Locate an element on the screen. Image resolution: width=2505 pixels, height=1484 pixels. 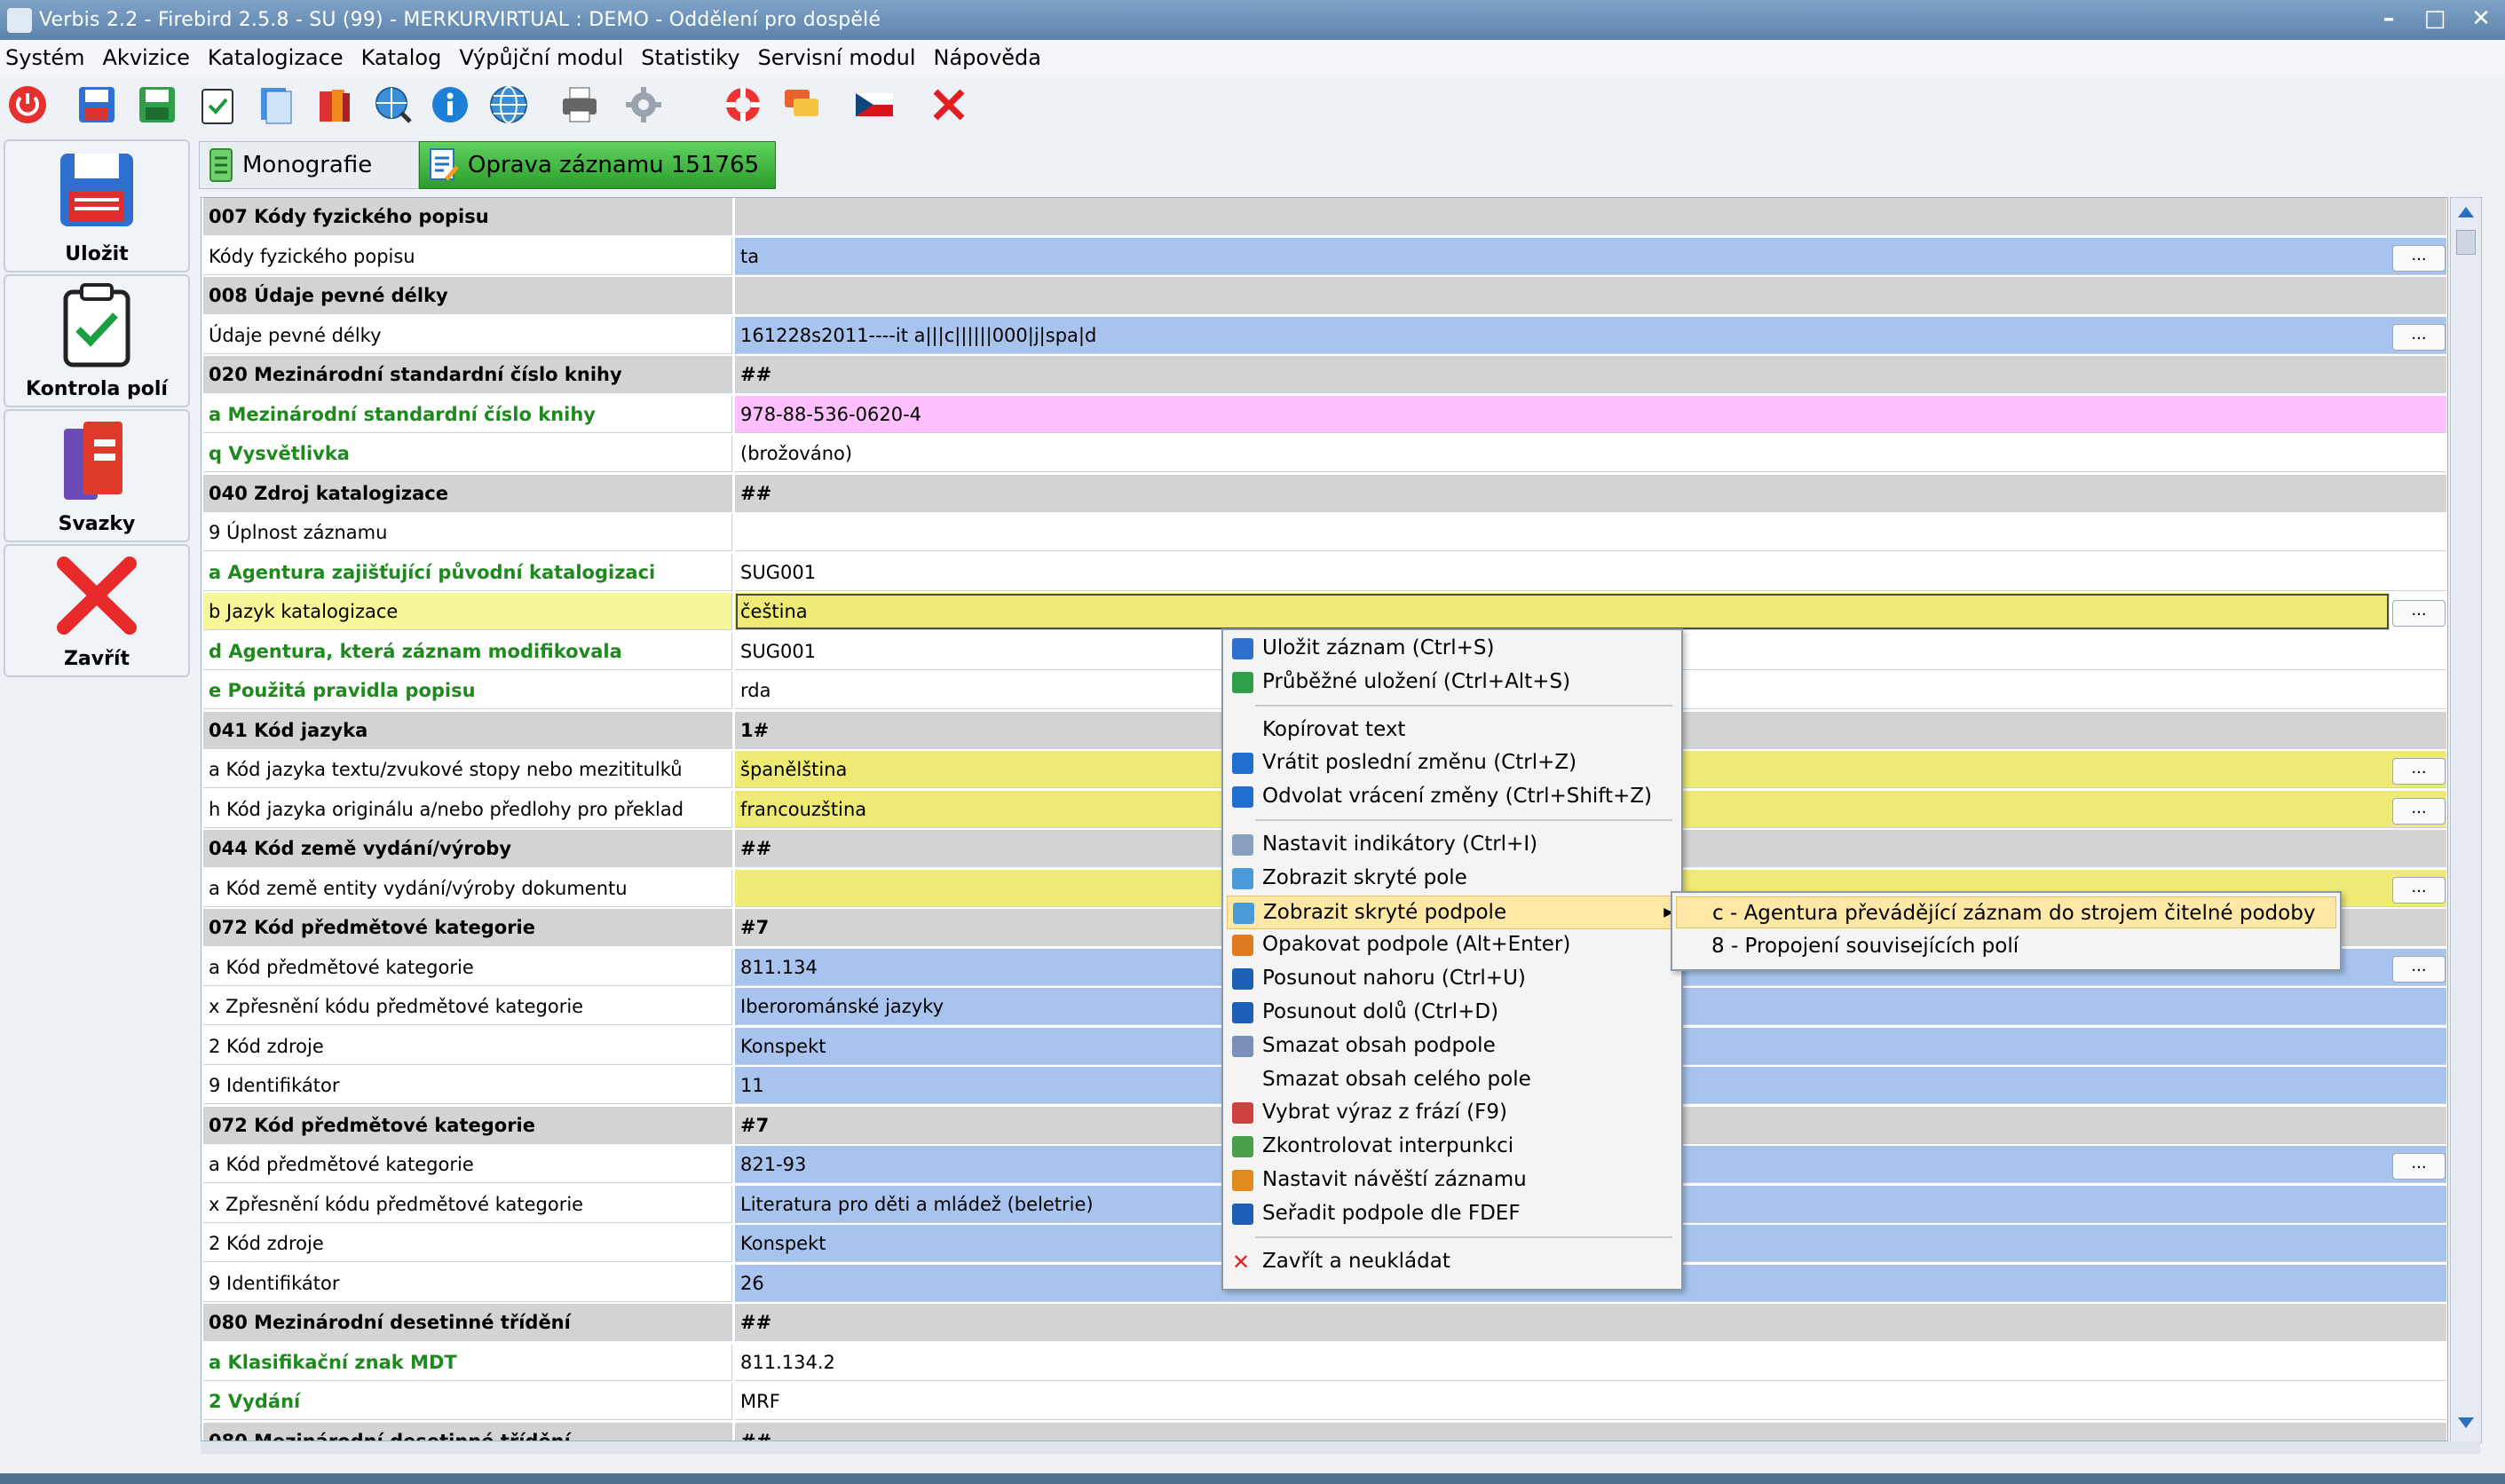
field-value: ta is located at coordinates (1590, 257).